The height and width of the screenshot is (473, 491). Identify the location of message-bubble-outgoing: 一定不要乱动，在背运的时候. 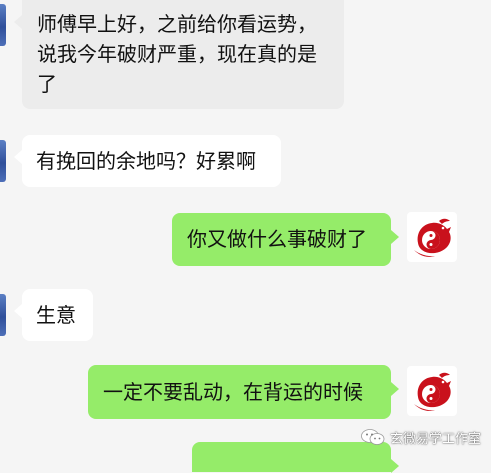
(243, 392).